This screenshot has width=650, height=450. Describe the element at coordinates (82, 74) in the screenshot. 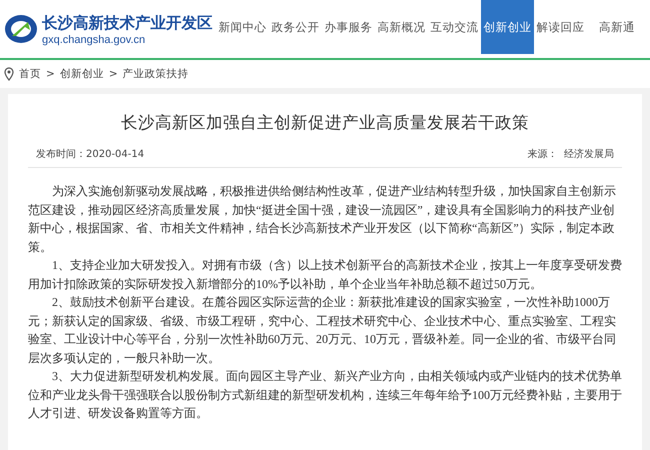

I see `breadcrumb-link: 创新创业` at that location.